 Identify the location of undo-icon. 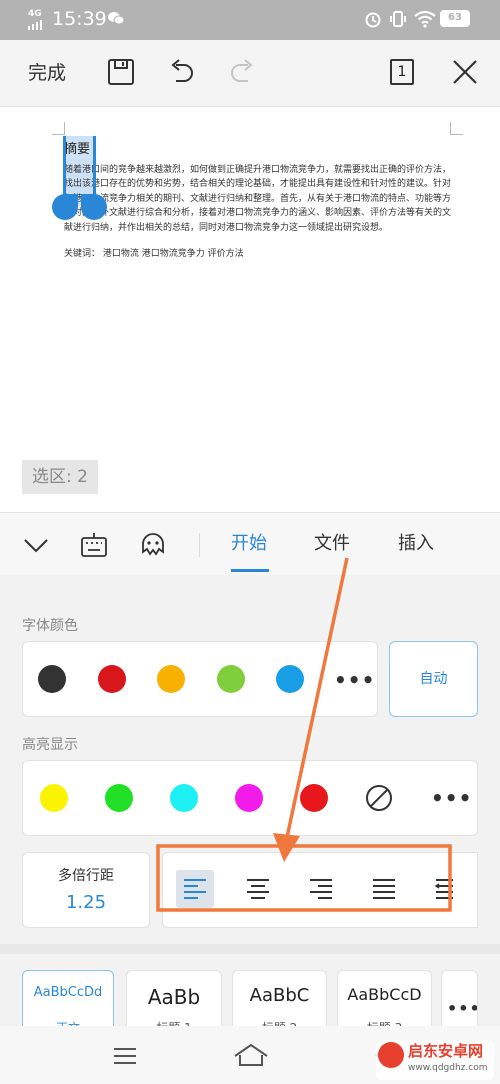
(181, 72).